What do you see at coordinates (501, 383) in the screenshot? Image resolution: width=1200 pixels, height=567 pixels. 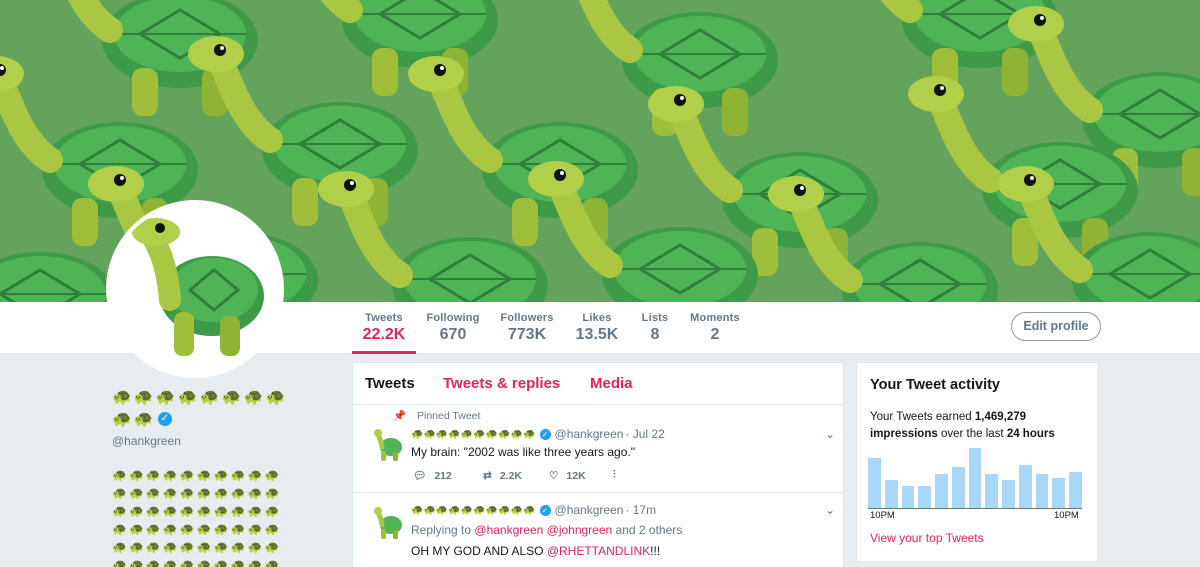 I see `tab-tweets-replies: Tweets & replies` at bounding box center [501, 383].